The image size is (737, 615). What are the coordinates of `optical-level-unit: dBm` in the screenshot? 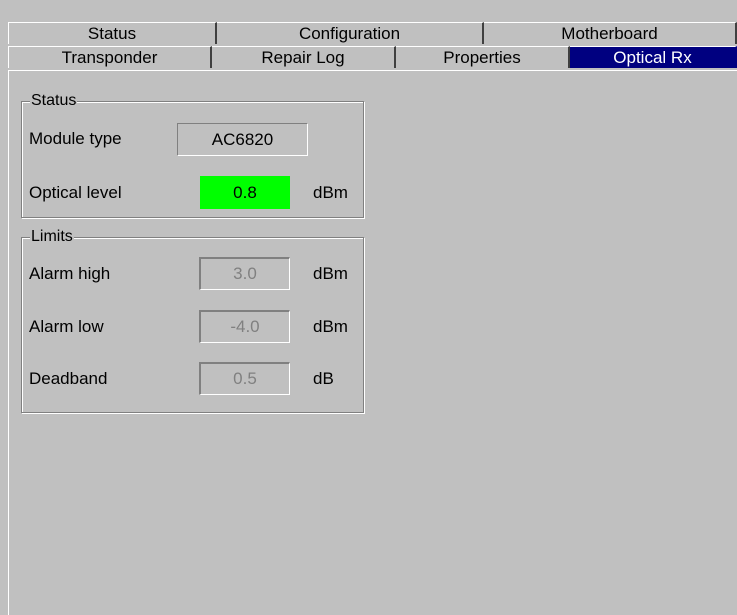 It's located at (330, 192).